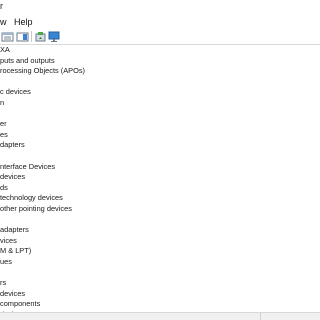 The image size is (320, 320). What do you see at coordinates (36, 209) in the screenshot?
I see `tree-item: other pointing devices` at bounding box center [36, 209].